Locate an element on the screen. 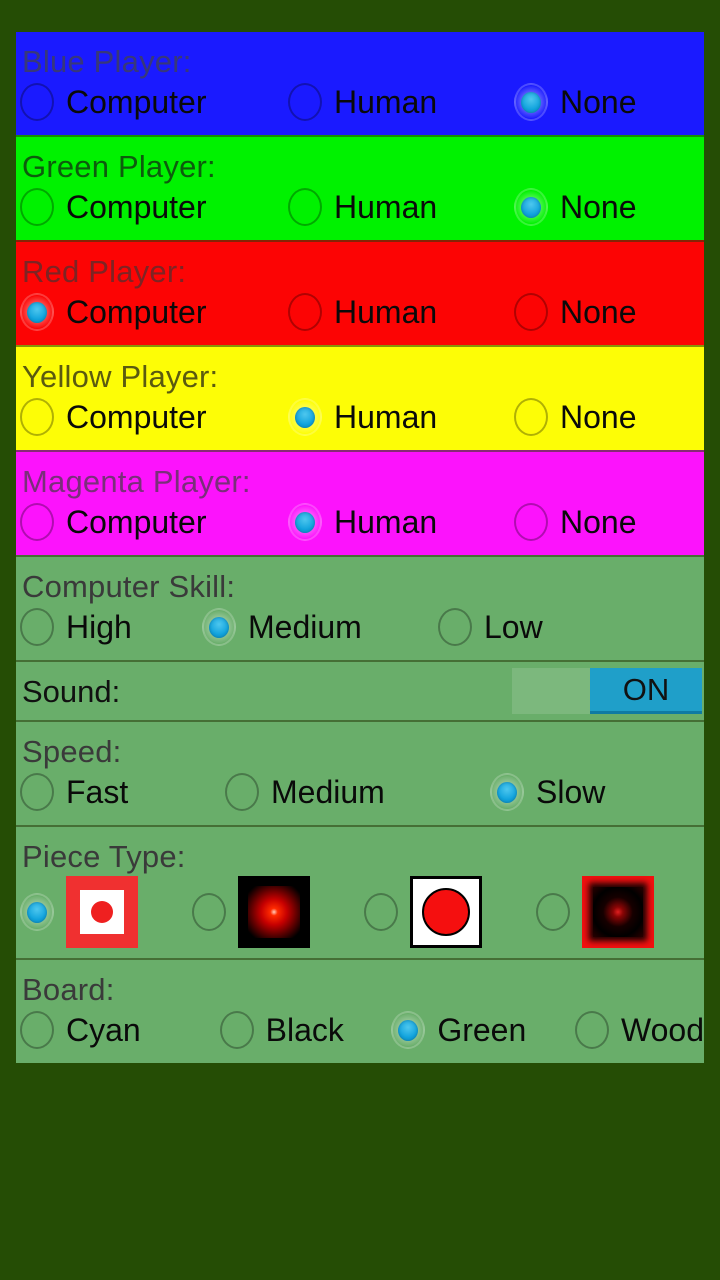 This screenshot has height=1280, width=720. blue-player-option-computer: Computer is located at coordinates (154, 102).